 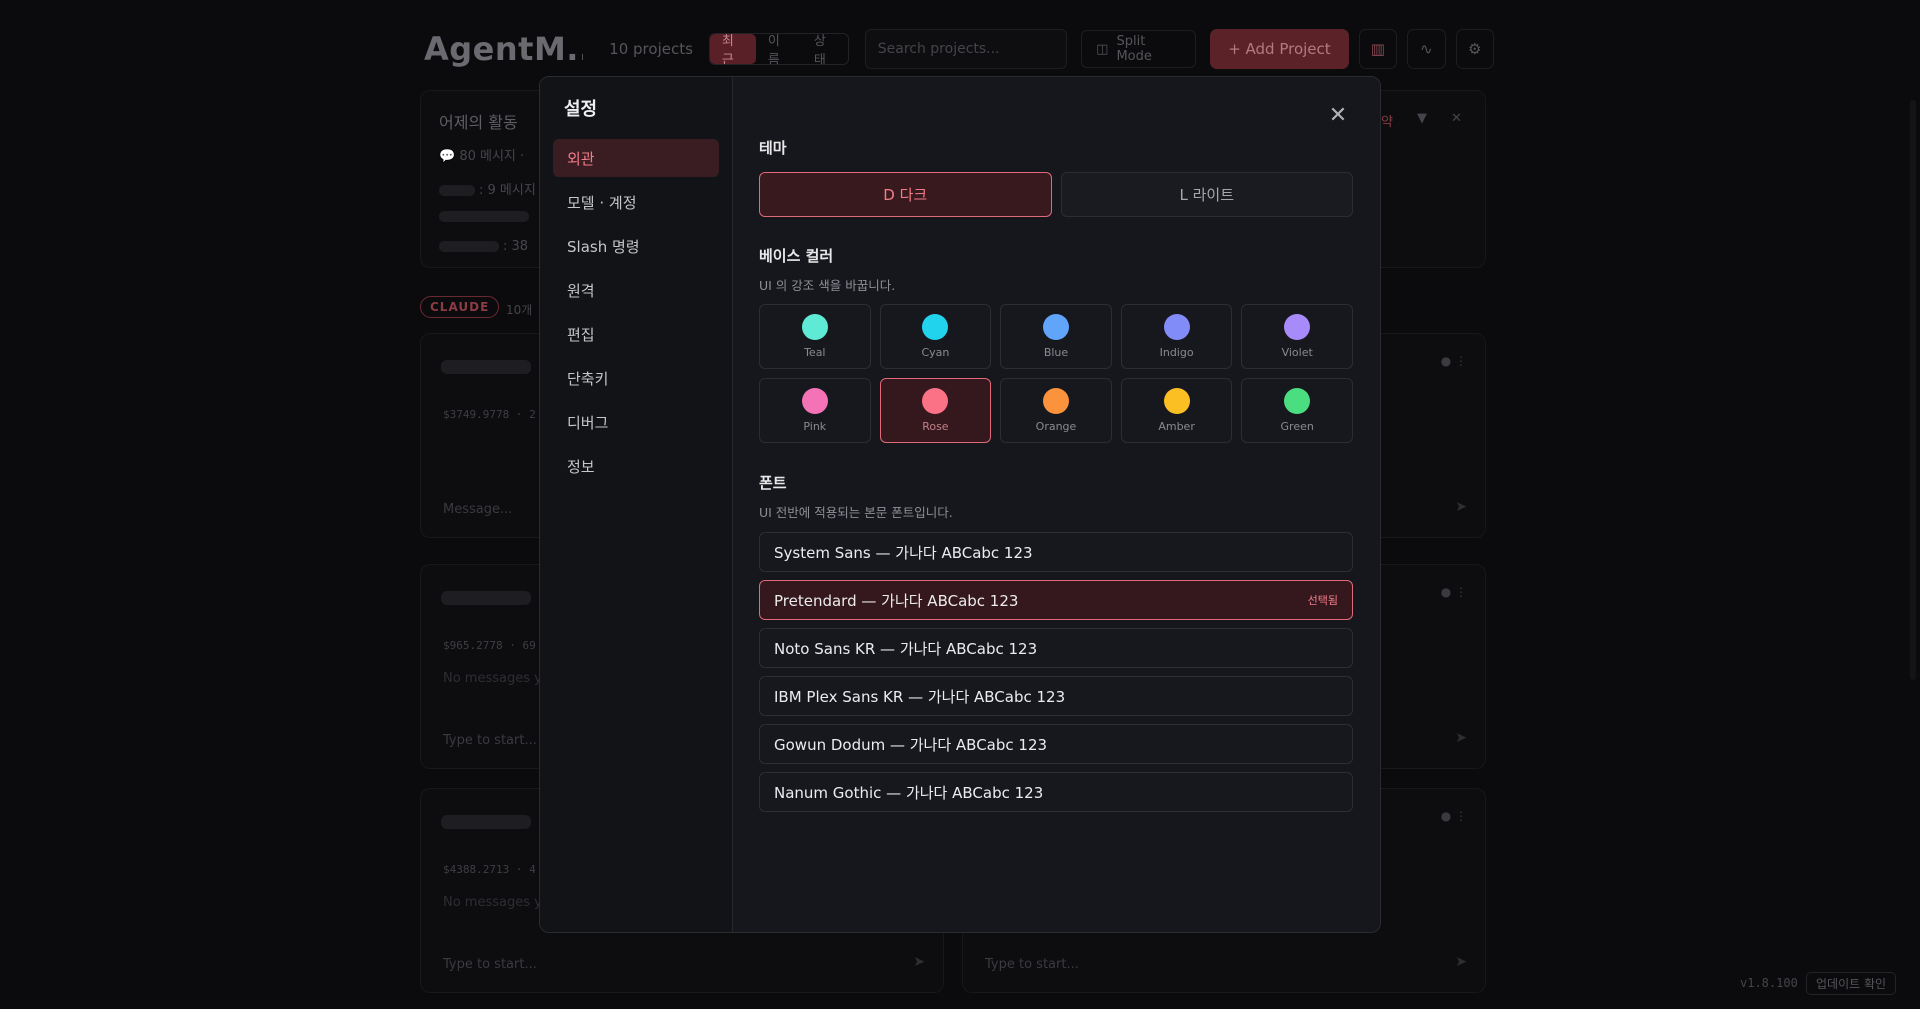 What do you see at coordinates (1056, 744) in the screenshot?
I see `font-option: Gowun Dodum — 가나다 ABCabc 123` at bounding box center [1056, 744].